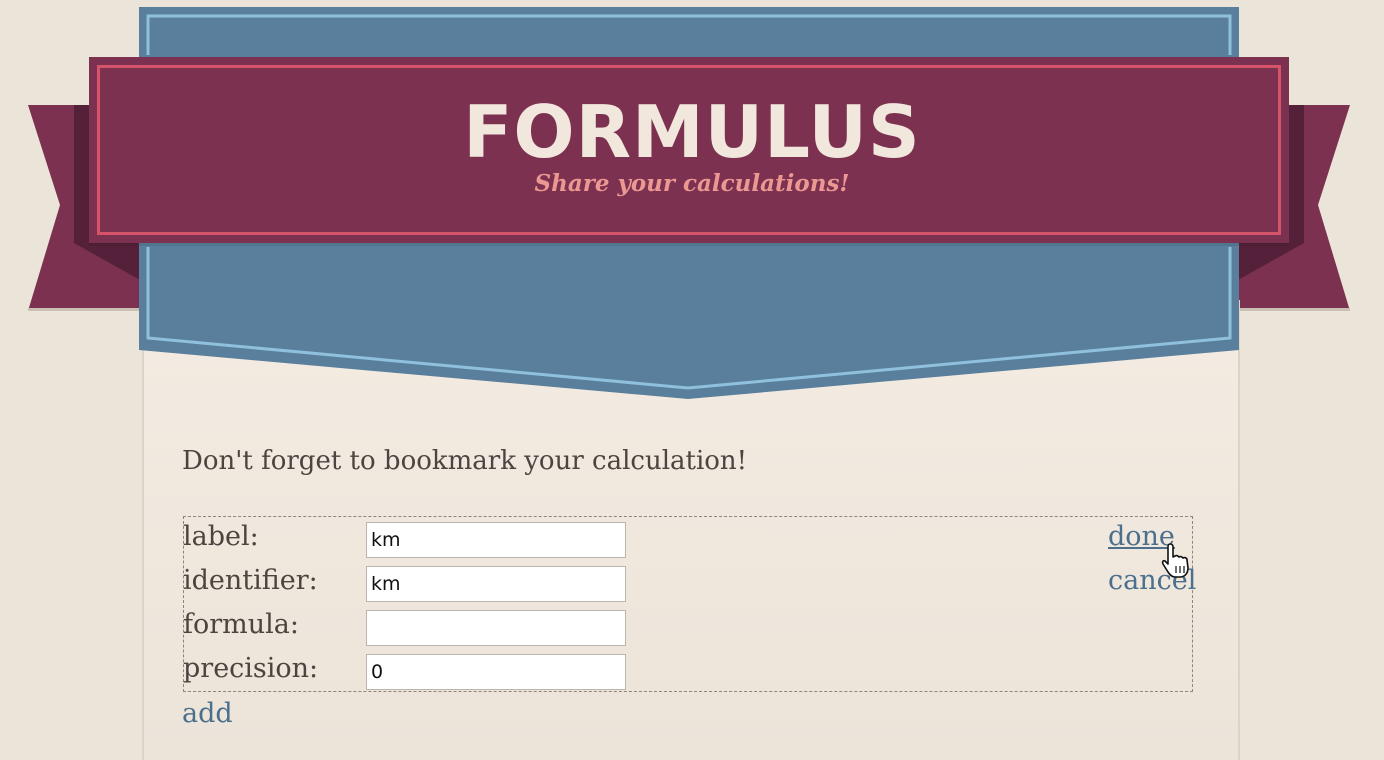 The height and width of the screenshot is (760, 1384). Describe the element at coordinates (250, 580) in the screenshot. I see `identifier-field-label: identifier:` at that location.